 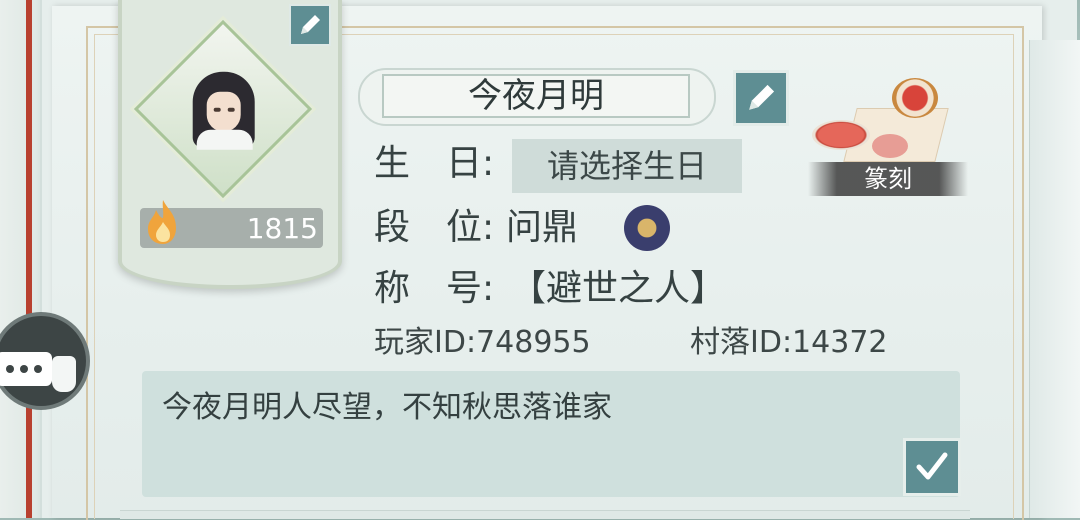 What do you see at coordinates (789, 342) in the screenshot?
I see `village-id: 村落ID:14372` at bounding box center [789, 342].